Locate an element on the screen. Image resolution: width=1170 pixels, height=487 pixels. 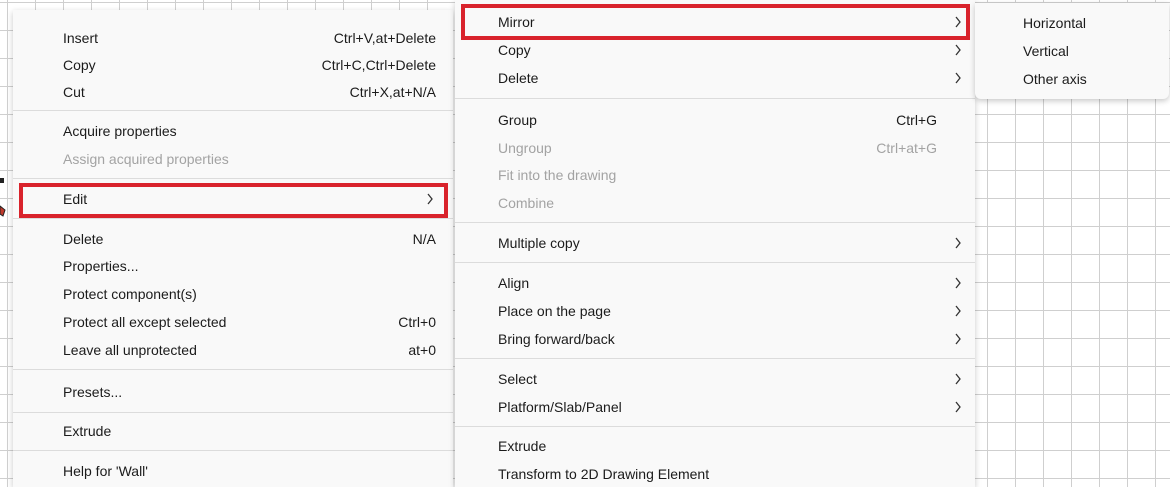
mirror-submenu: Horizontal Vertical Other axis is located at coordinates (1072, 51).